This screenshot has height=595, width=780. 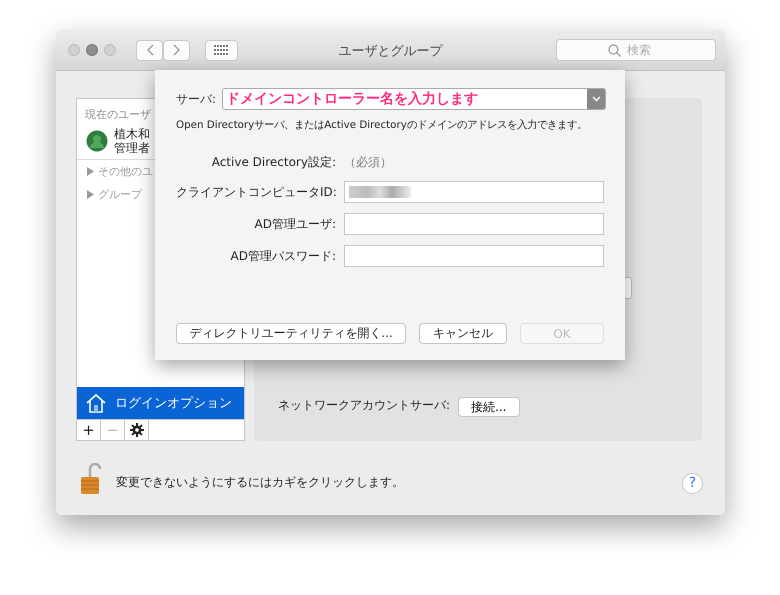 I want to click on section-label: Active Directory設定:, so click(x=273, y=162).